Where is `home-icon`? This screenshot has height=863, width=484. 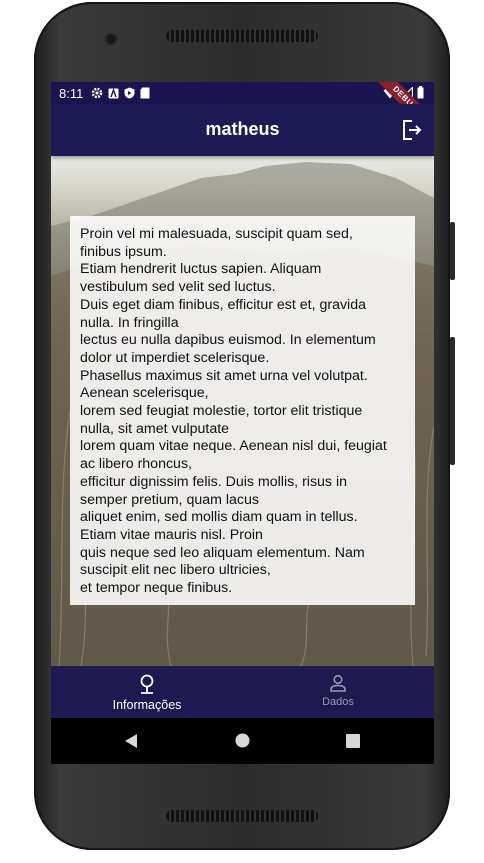
home-icon is located at coordinates (242, 740).